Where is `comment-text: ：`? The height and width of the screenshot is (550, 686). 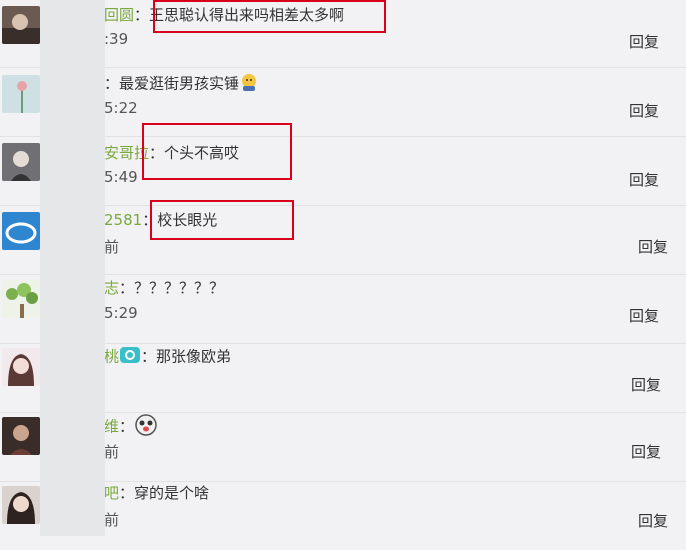 comment-text: ： is located at coordinates (127, 426).